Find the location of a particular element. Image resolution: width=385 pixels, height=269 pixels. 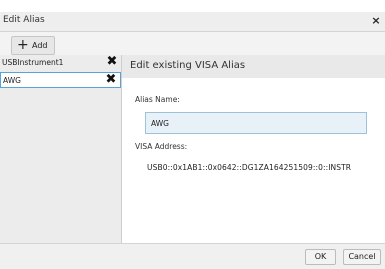

plus-icon: + is located at coordinates (23, 45).